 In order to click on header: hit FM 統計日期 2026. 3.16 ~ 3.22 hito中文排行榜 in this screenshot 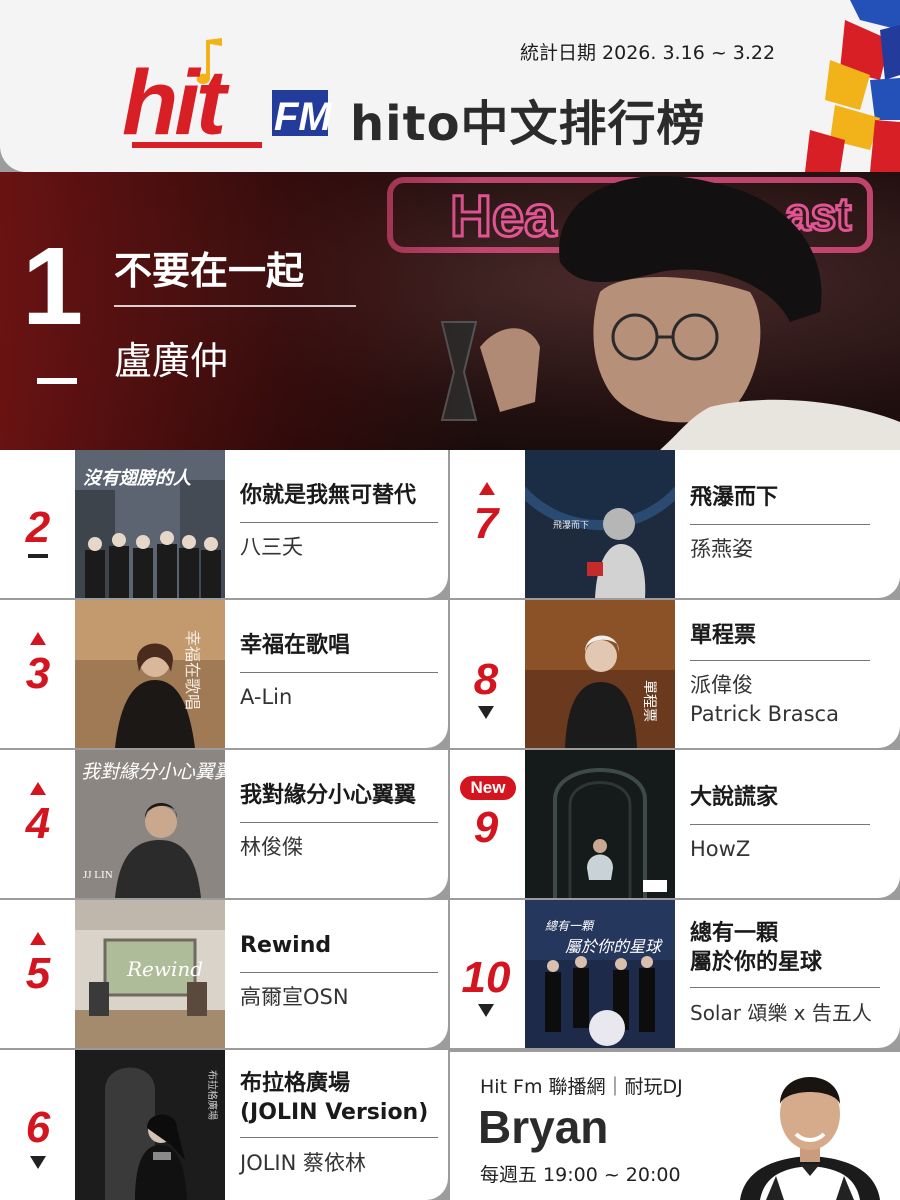, I will do `click(450, 86)`.